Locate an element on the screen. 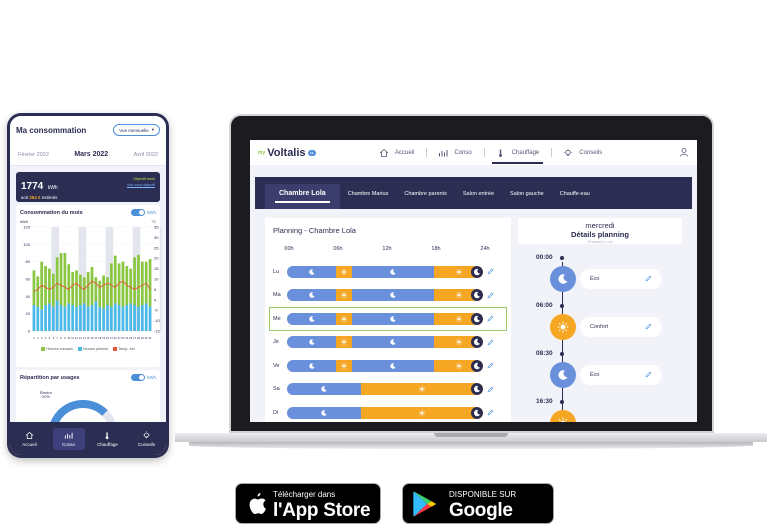  month-current: Mars 2022 is located at coordinates (91, 154).